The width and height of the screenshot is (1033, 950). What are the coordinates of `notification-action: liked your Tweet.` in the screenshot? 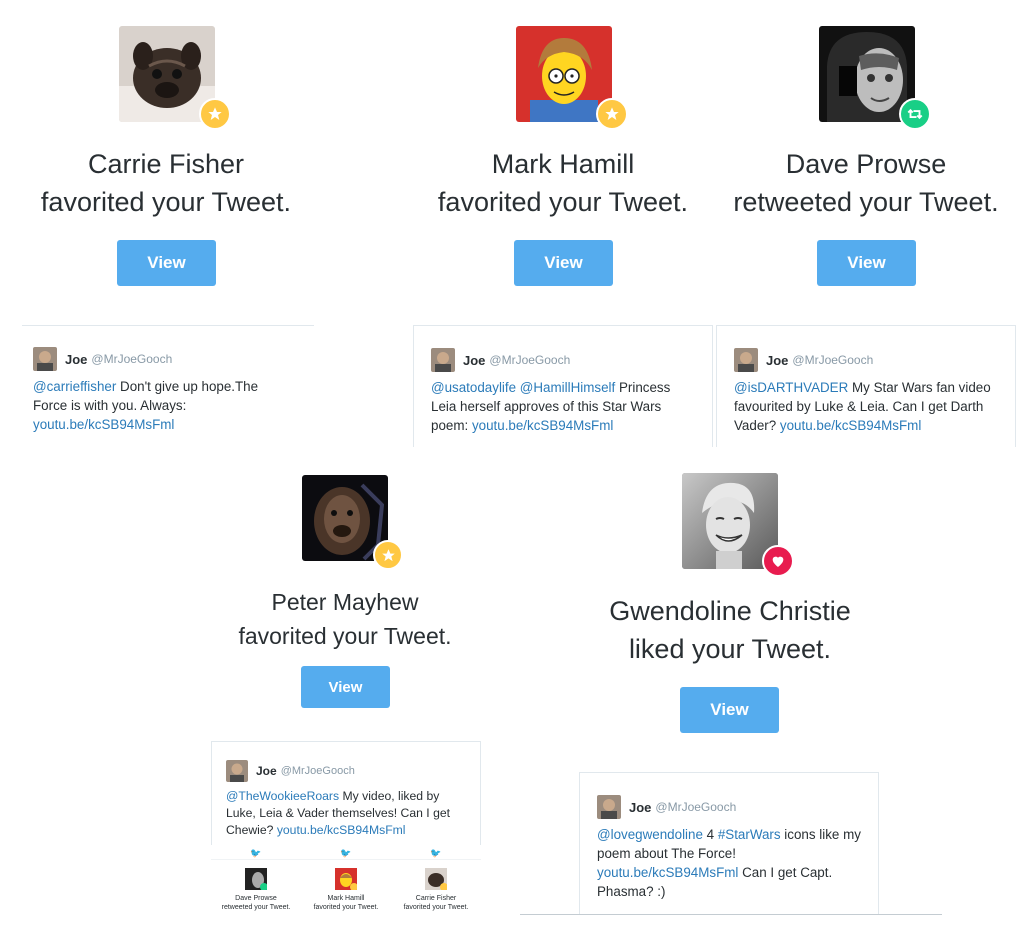 It's located at (730, 649).